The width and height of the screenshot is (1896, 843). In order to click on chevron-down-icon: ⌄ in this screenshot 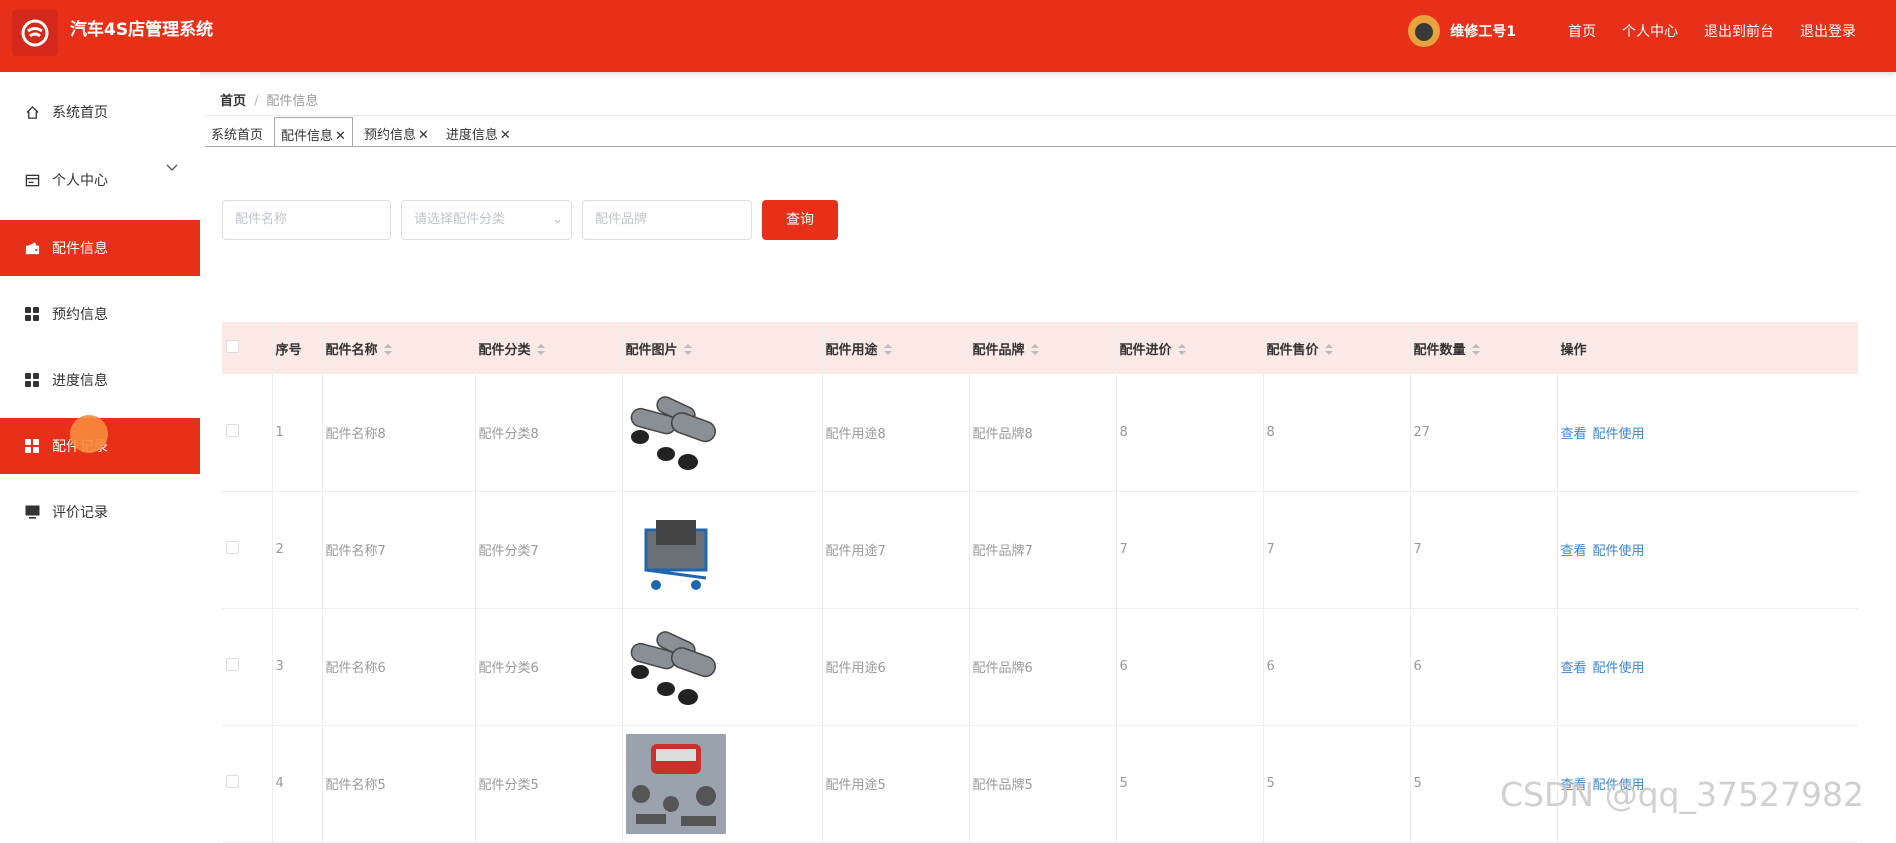, I will do `click(557, 219)`.